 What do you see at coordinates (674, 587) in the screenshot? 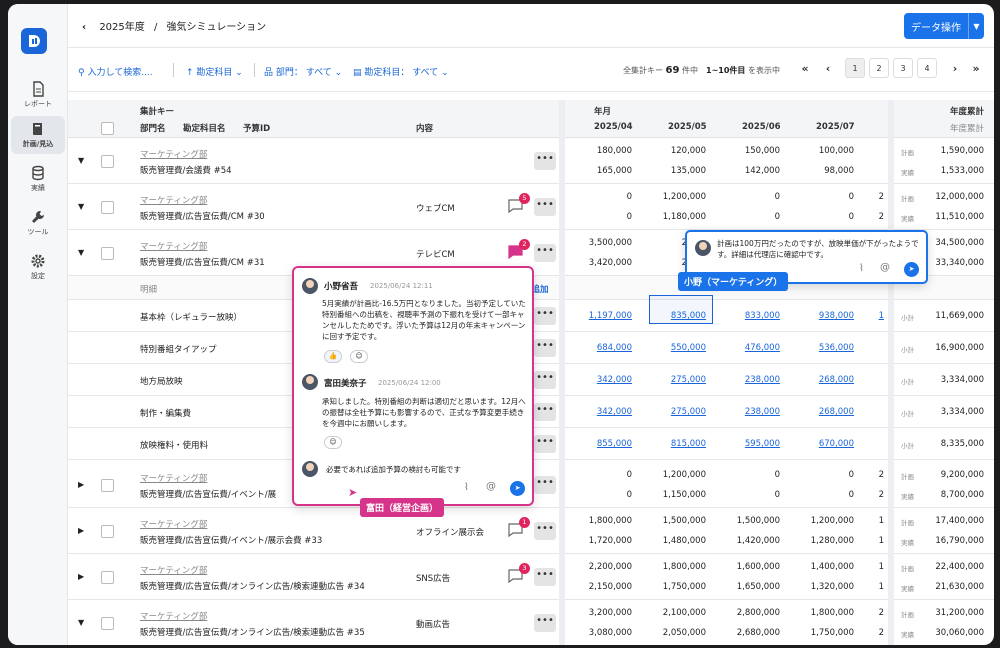
I see `actual-cell: 1,750,000` at bounding box center [674, 587].